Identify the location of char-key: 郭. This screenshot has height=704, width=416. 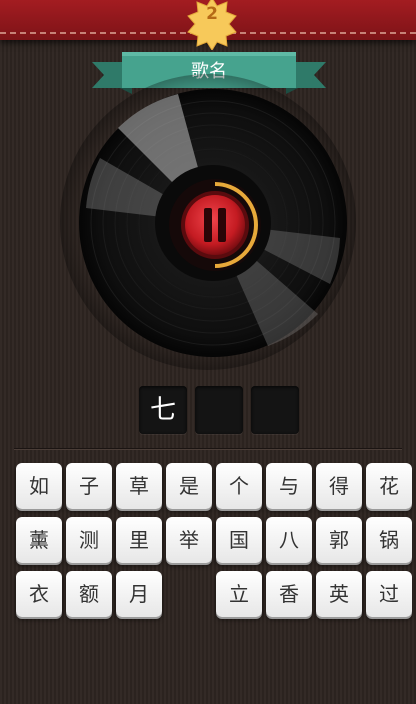
(339, 540).